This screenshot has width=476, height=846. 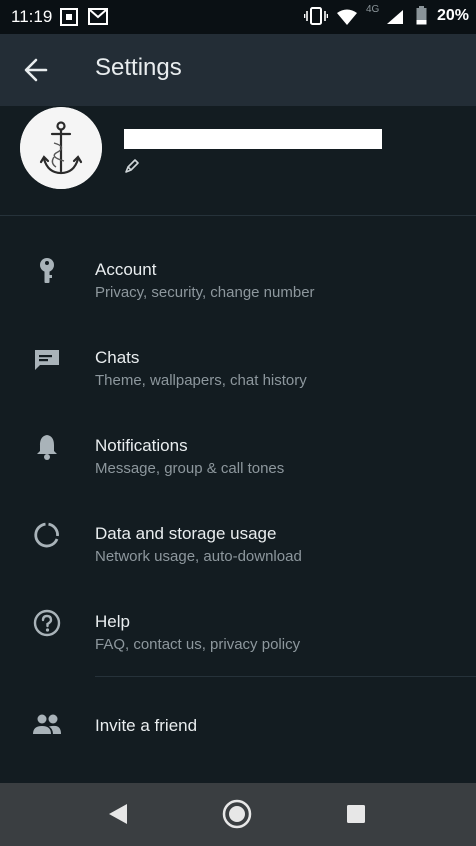 I want to click on back-arrow-icon, so click(x=37, y=70).